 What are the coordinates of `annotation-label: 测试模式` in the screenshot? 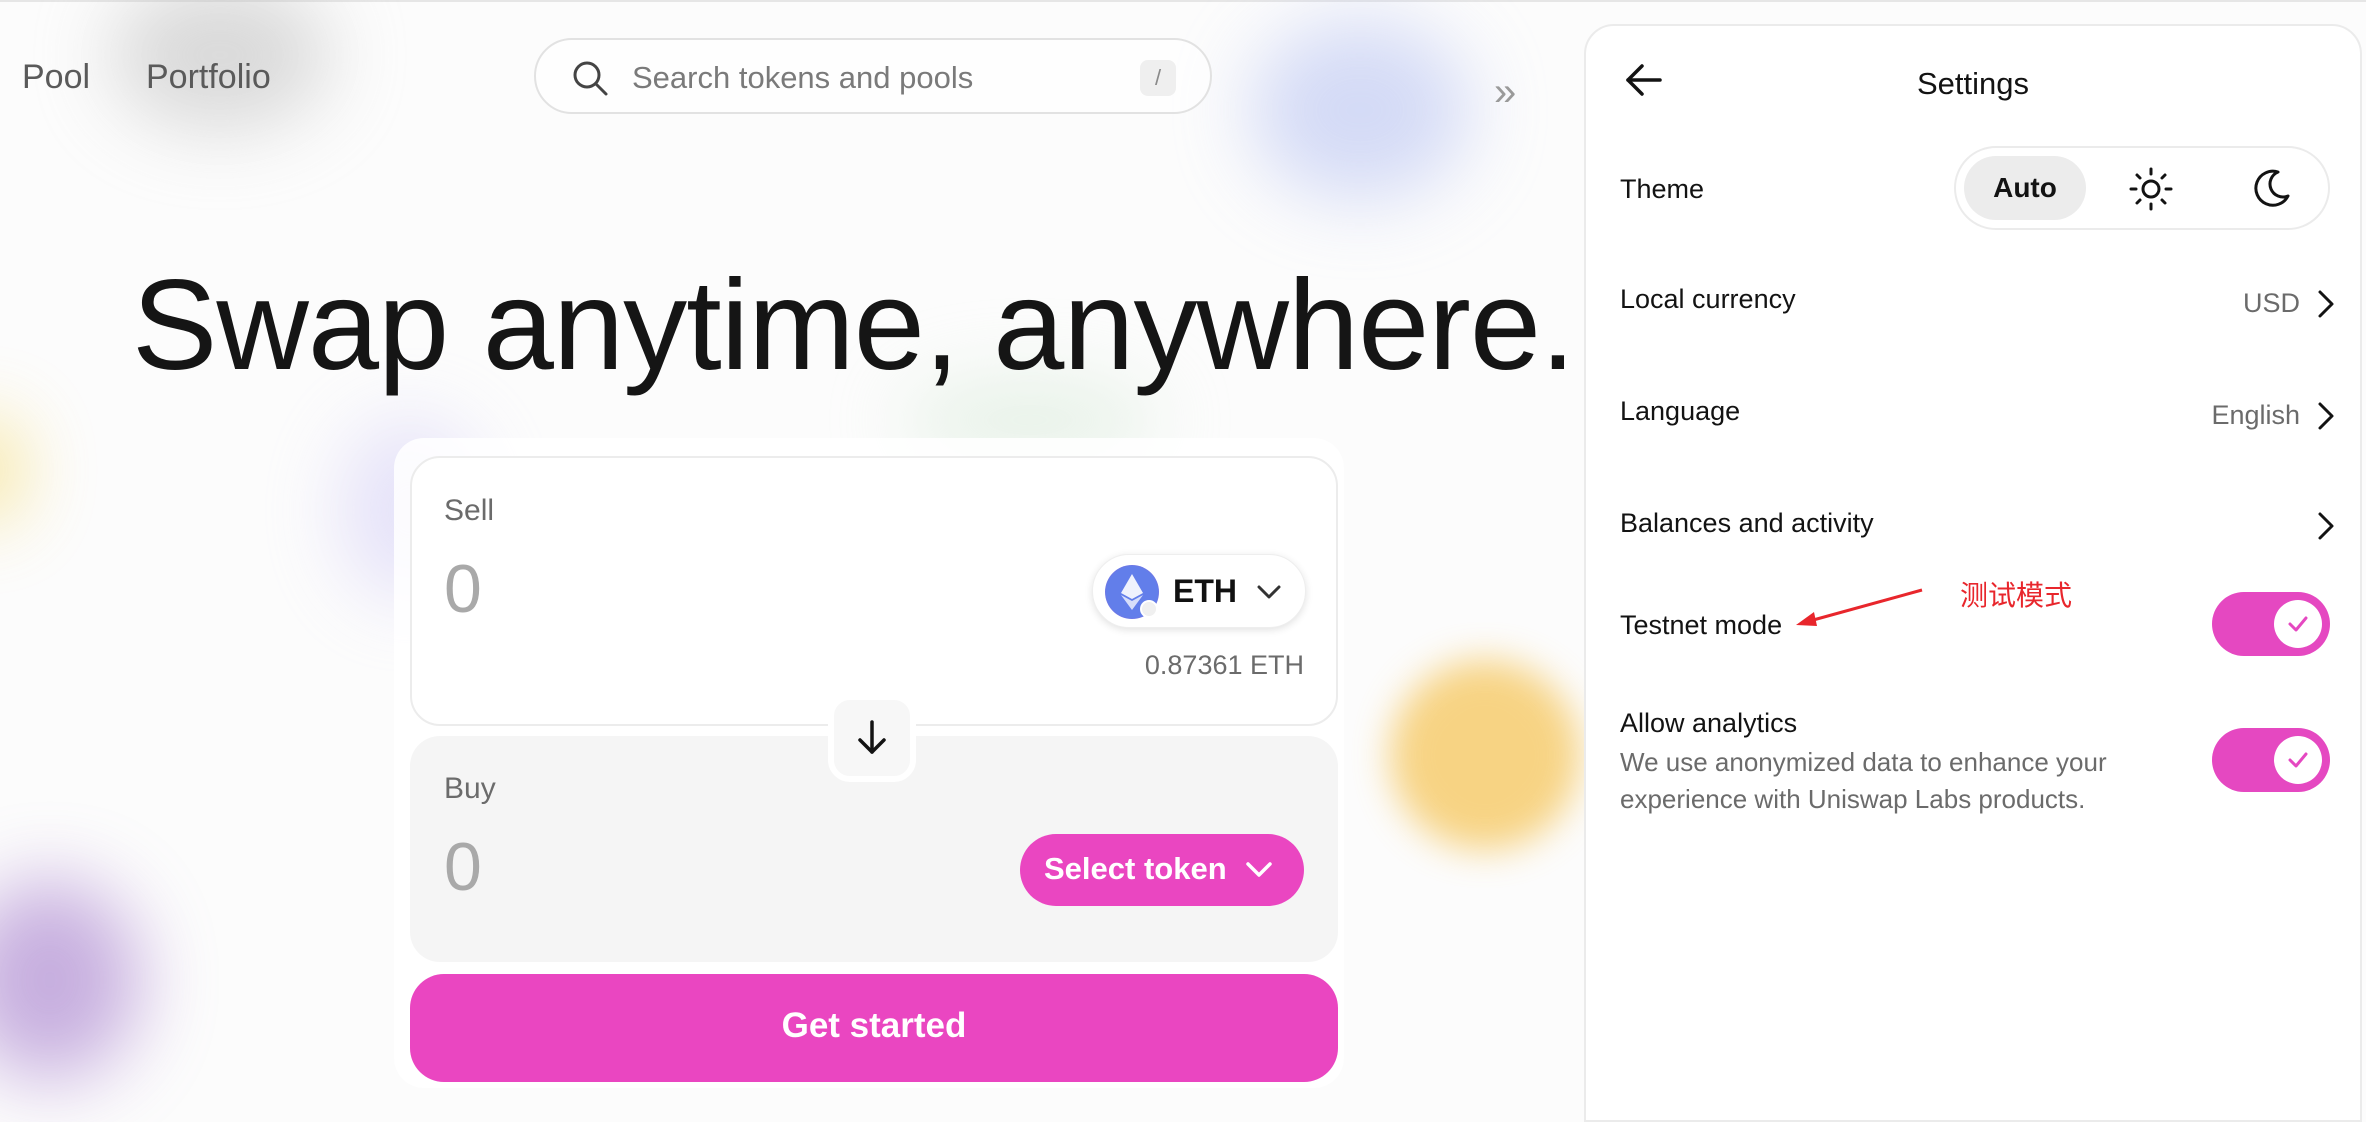 It's located at (2016, 595).